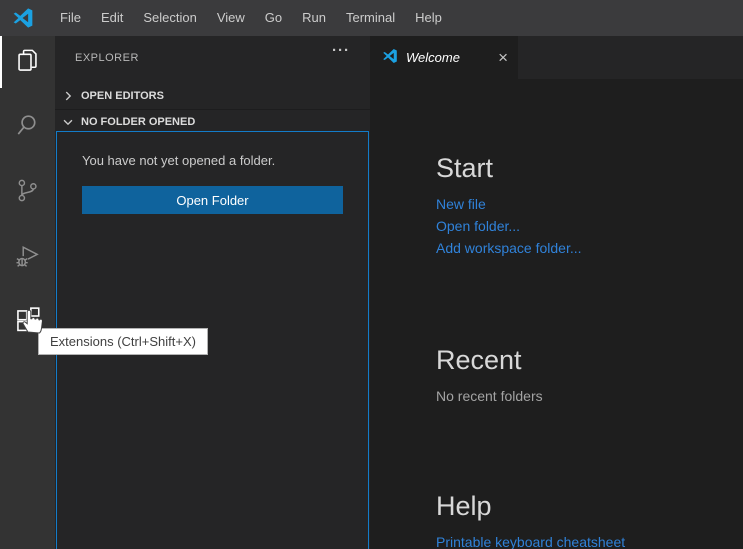  I want to click on menu-selection: Selection, so click(169, 18).